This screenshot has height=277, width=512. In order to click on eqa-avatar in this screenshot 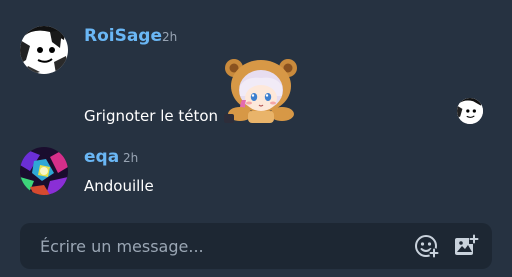, I will do `click(44, 171)`.